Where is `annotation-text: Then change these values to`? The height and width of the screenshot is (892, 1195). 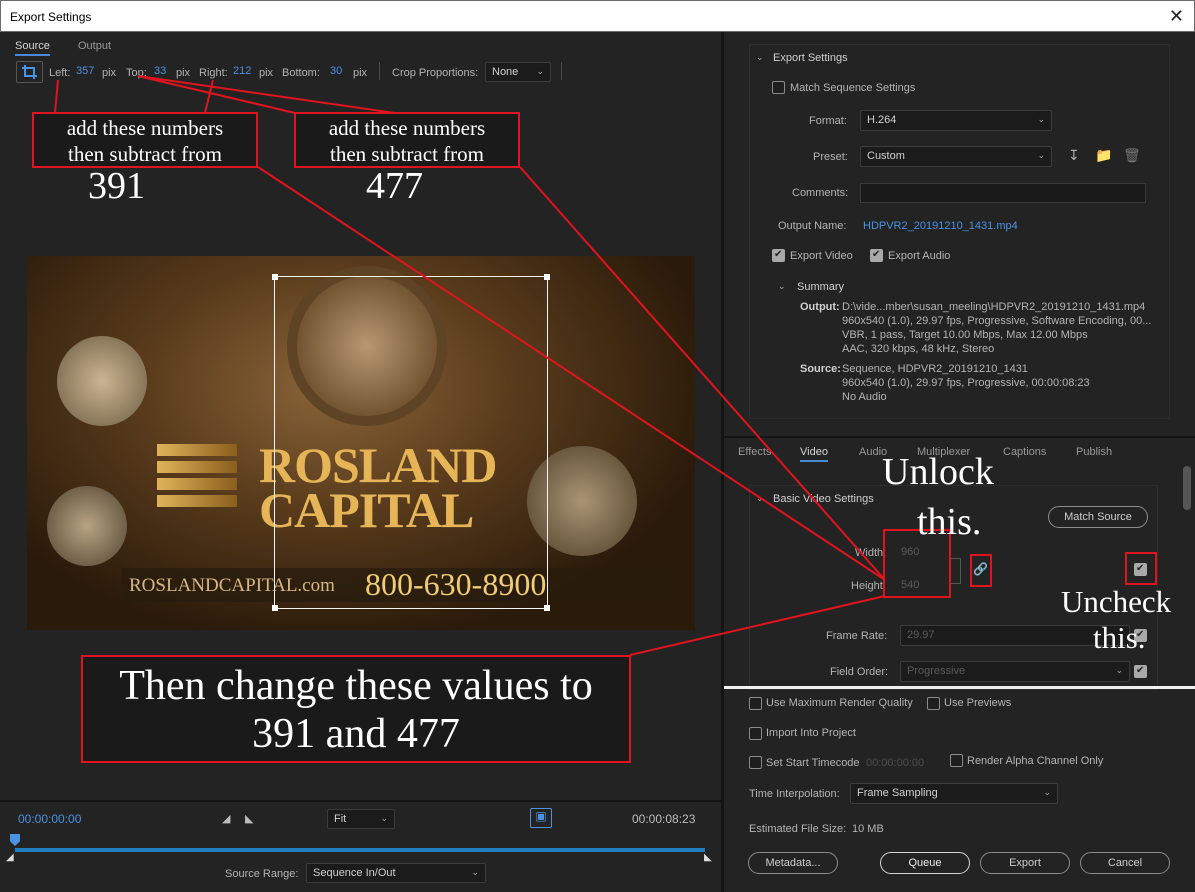
annotation-text: Then change these values to is located at coordinates (356, 686).